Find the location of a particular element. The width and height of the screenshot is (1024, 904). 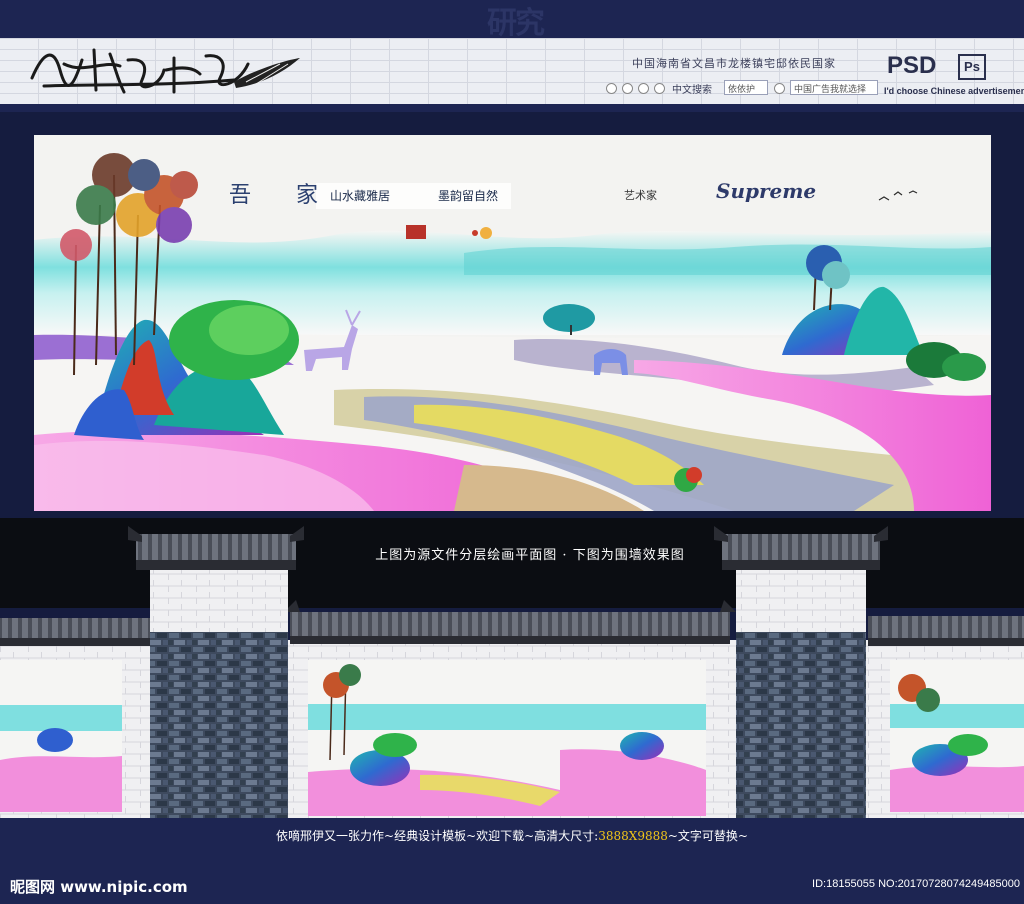

footer-size: 3888X9888 is located at coordinates (633, 836).